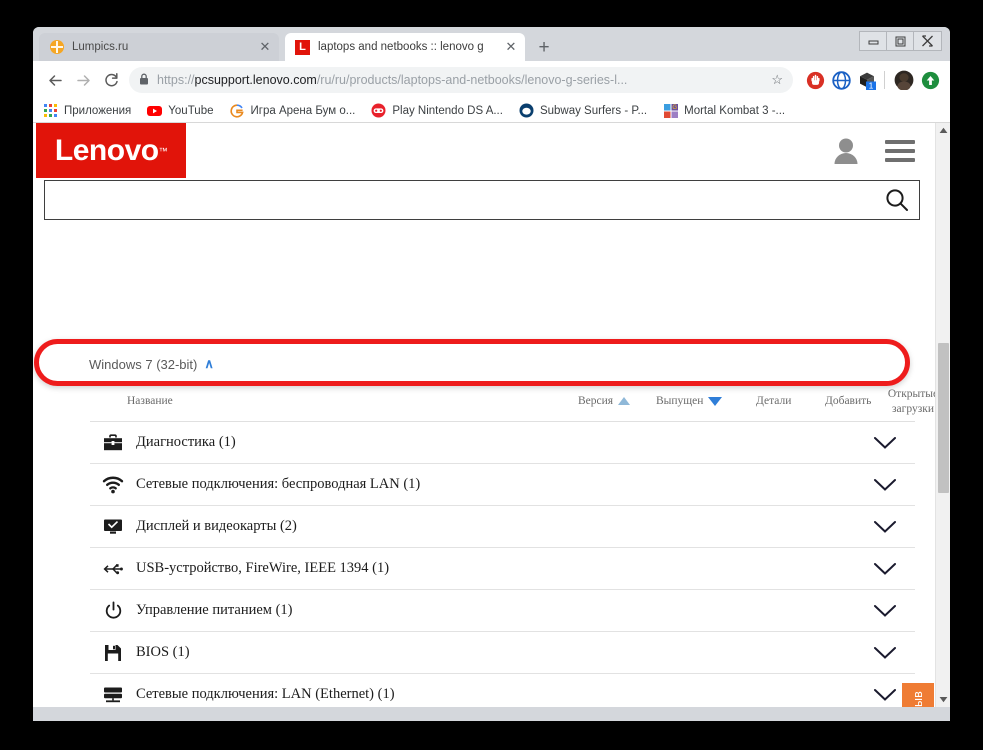 Image resolution: width=983 pixels, height=750 pixels. What do you see at coordinates (163, 150) in the screenshot?
I see `trademark-mark: ™` at bounding box center [163, 150].